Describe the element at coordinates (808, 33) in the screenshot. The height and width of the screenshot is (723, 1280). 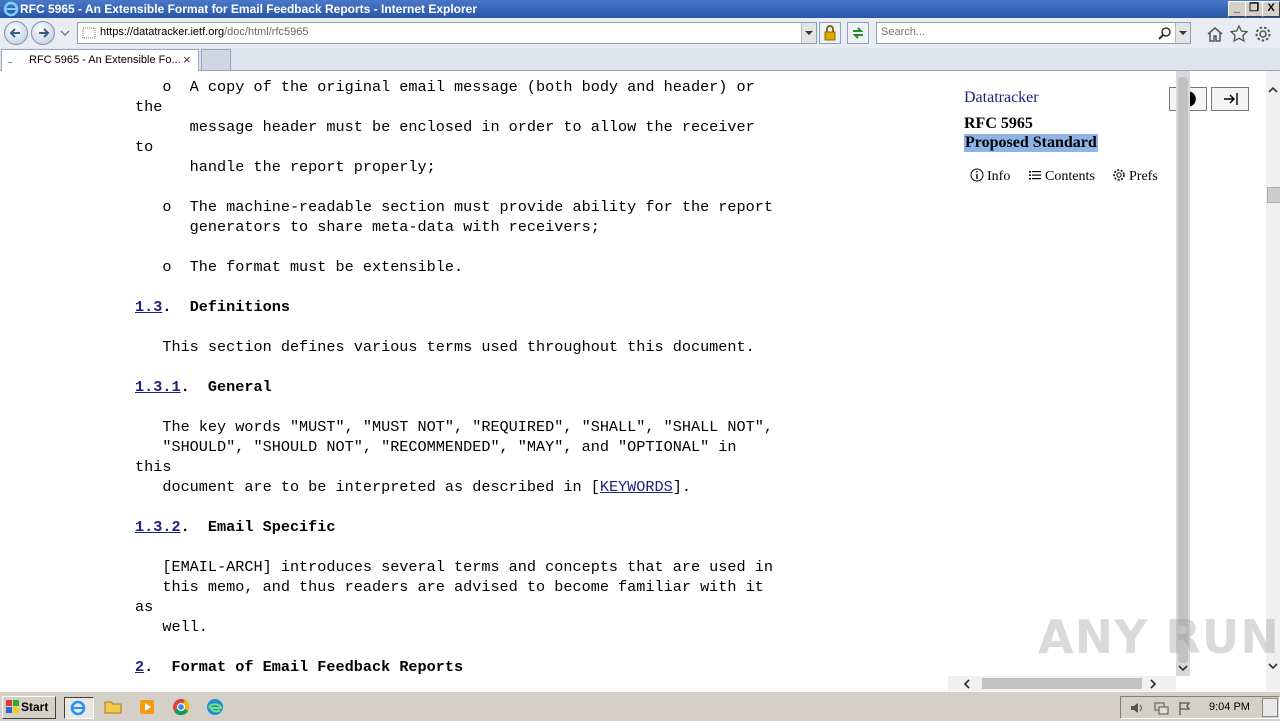
I see `address-dropdown-button` at that location.